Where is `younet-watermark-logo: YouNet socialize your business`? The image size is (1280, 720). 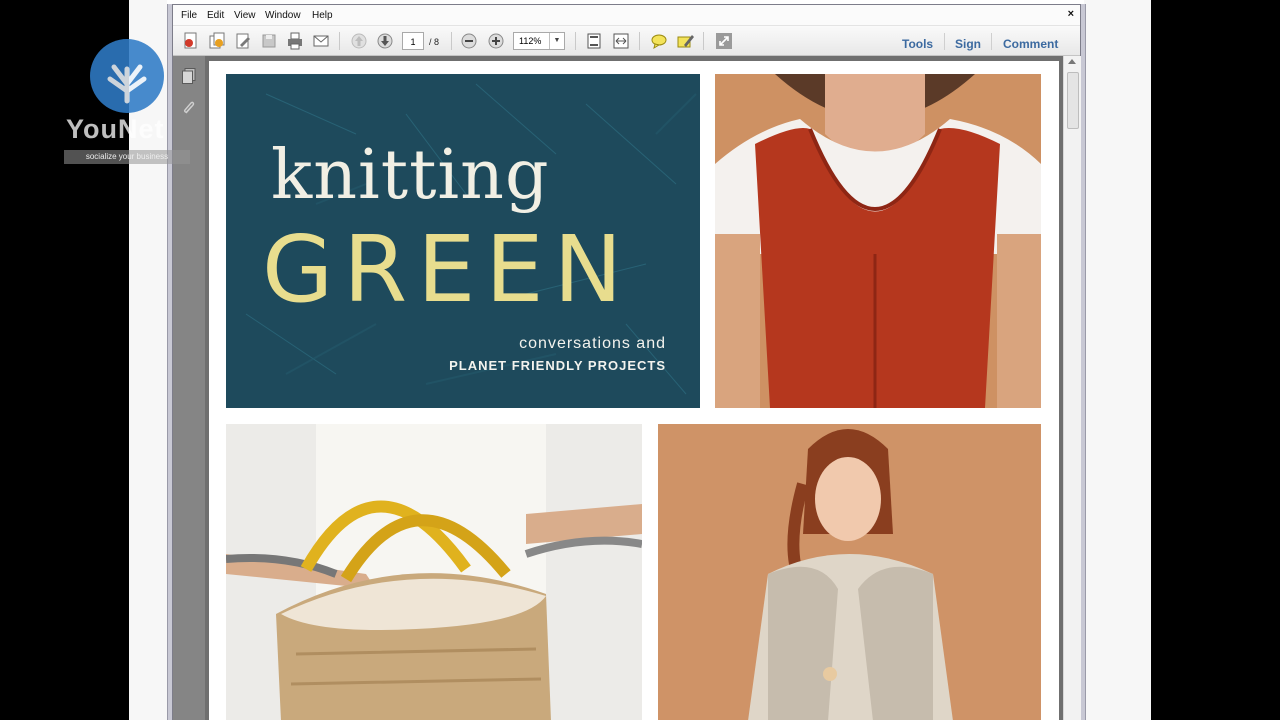
younet-watermark-logo: YouNet socialize your business is located at coordinates (129, 102).